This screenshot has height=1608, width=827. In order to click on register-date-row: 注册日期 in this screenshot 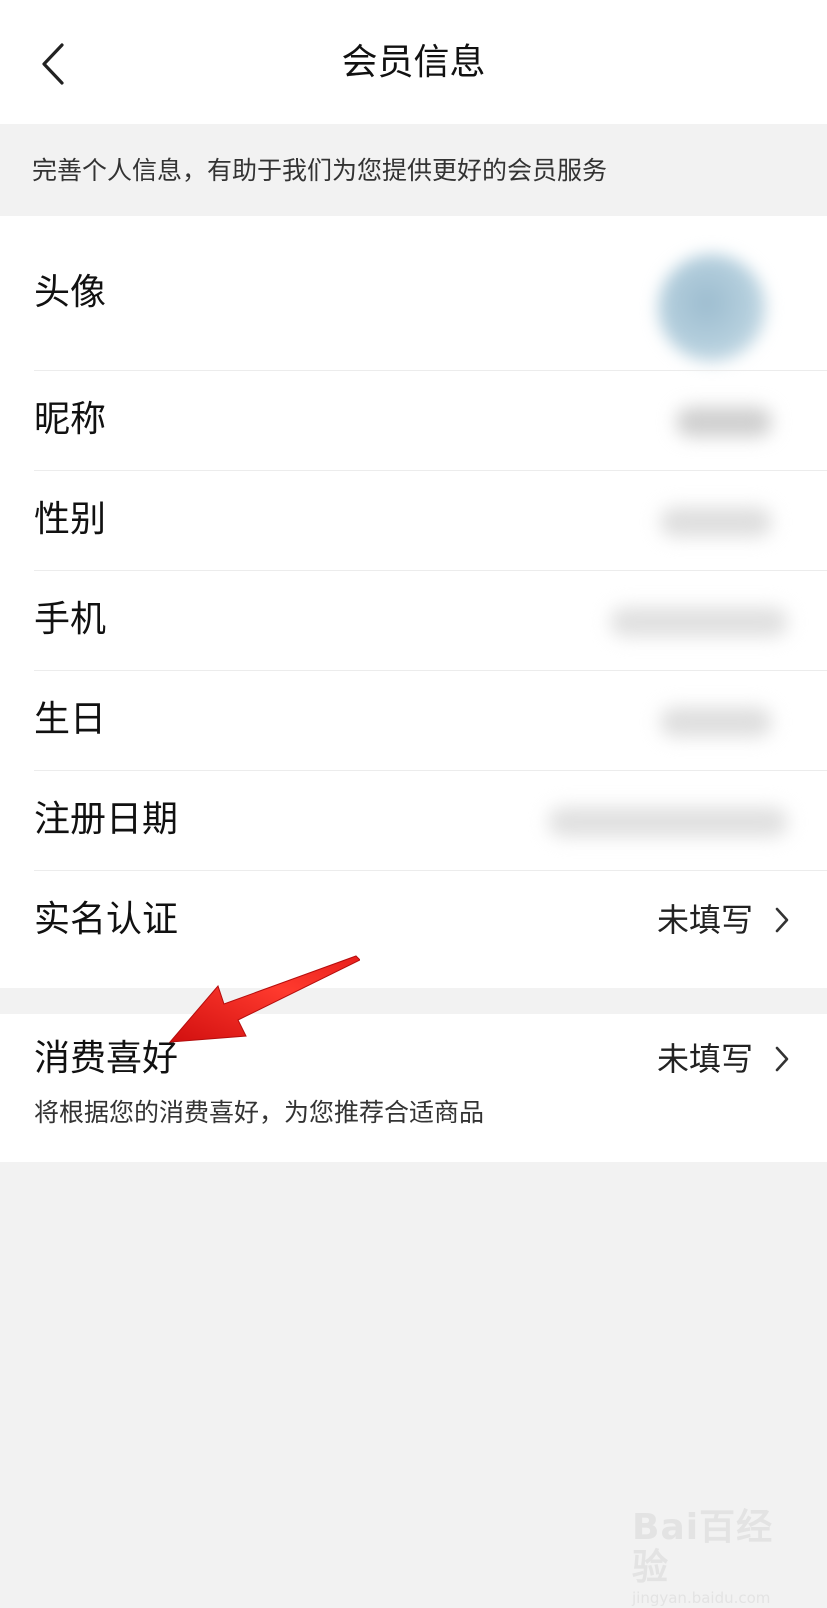, I will do `click(413, 820)`.